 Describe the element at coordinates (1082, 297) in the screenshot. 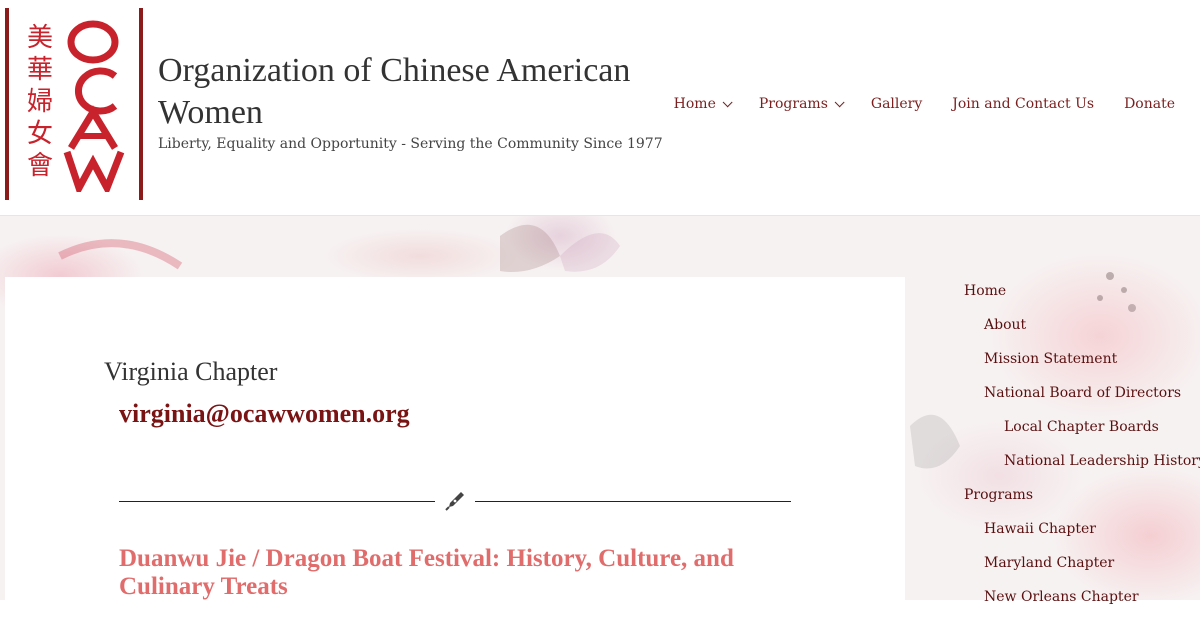

I see `sidebar-item-home: Home` at that location.